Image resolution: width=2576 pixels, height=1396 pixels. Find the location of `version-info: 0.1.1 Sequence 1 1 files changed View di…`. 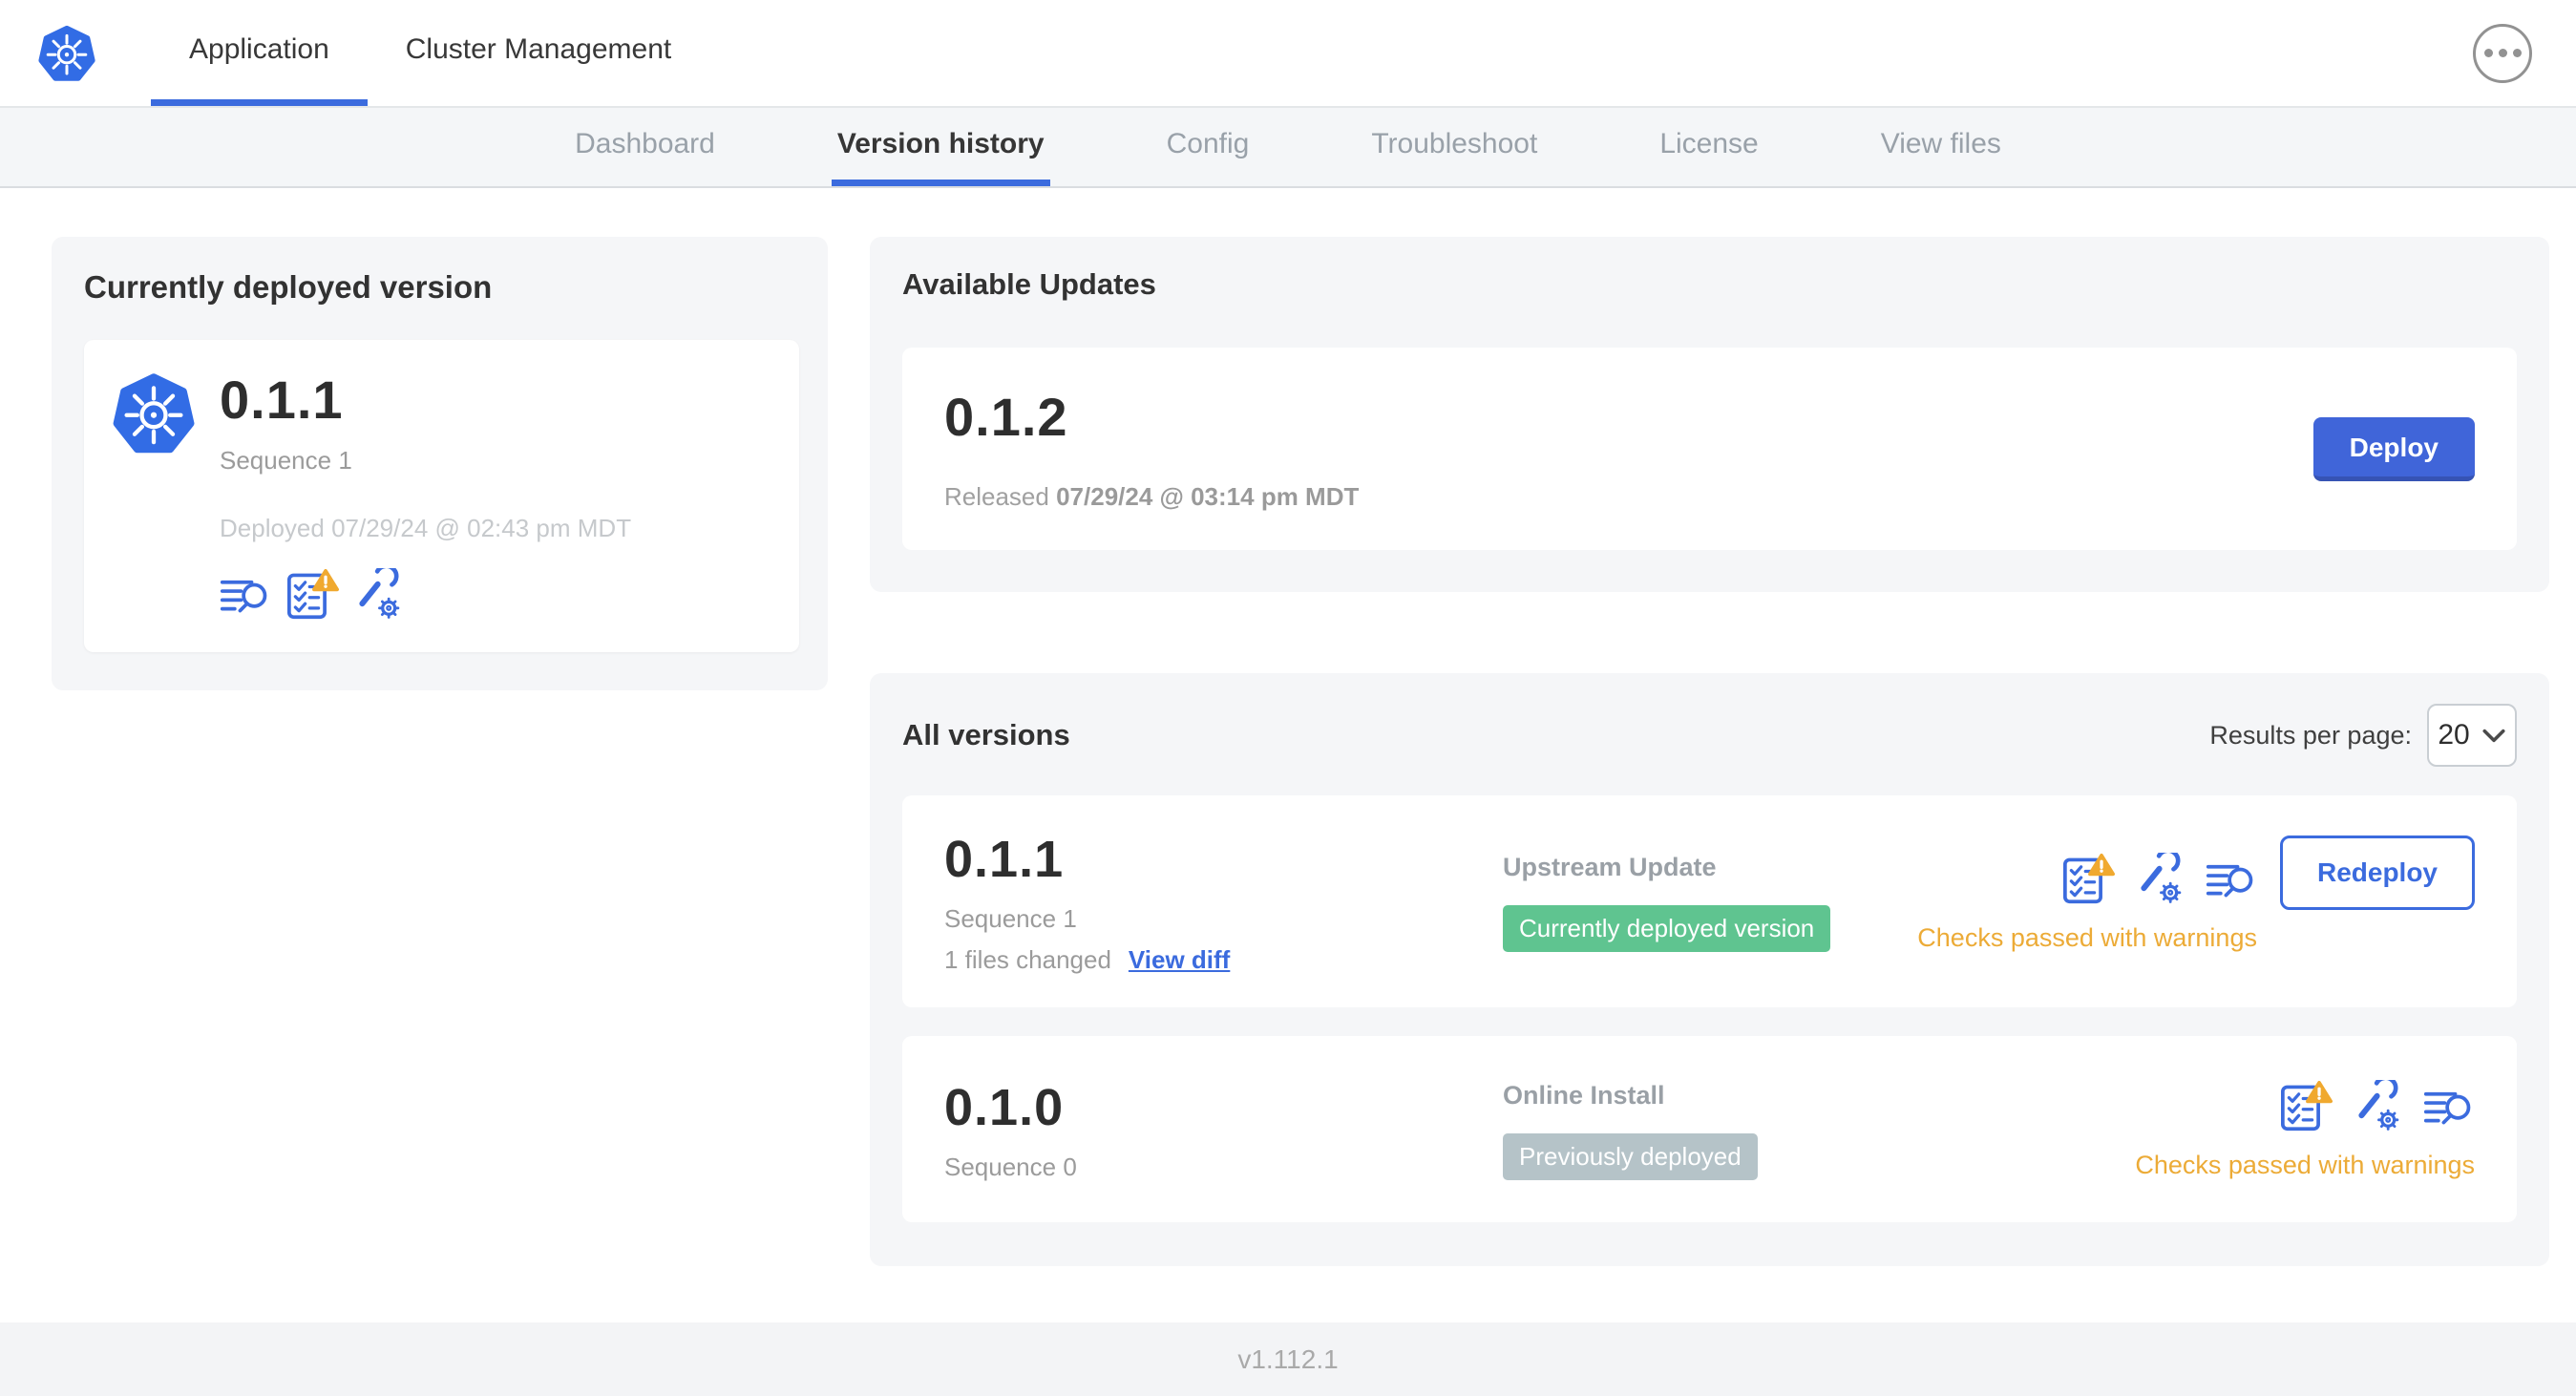

version-info: 0.1.1 Sequence 1 1 files changed View di… is located at coordinates (1223, 902).